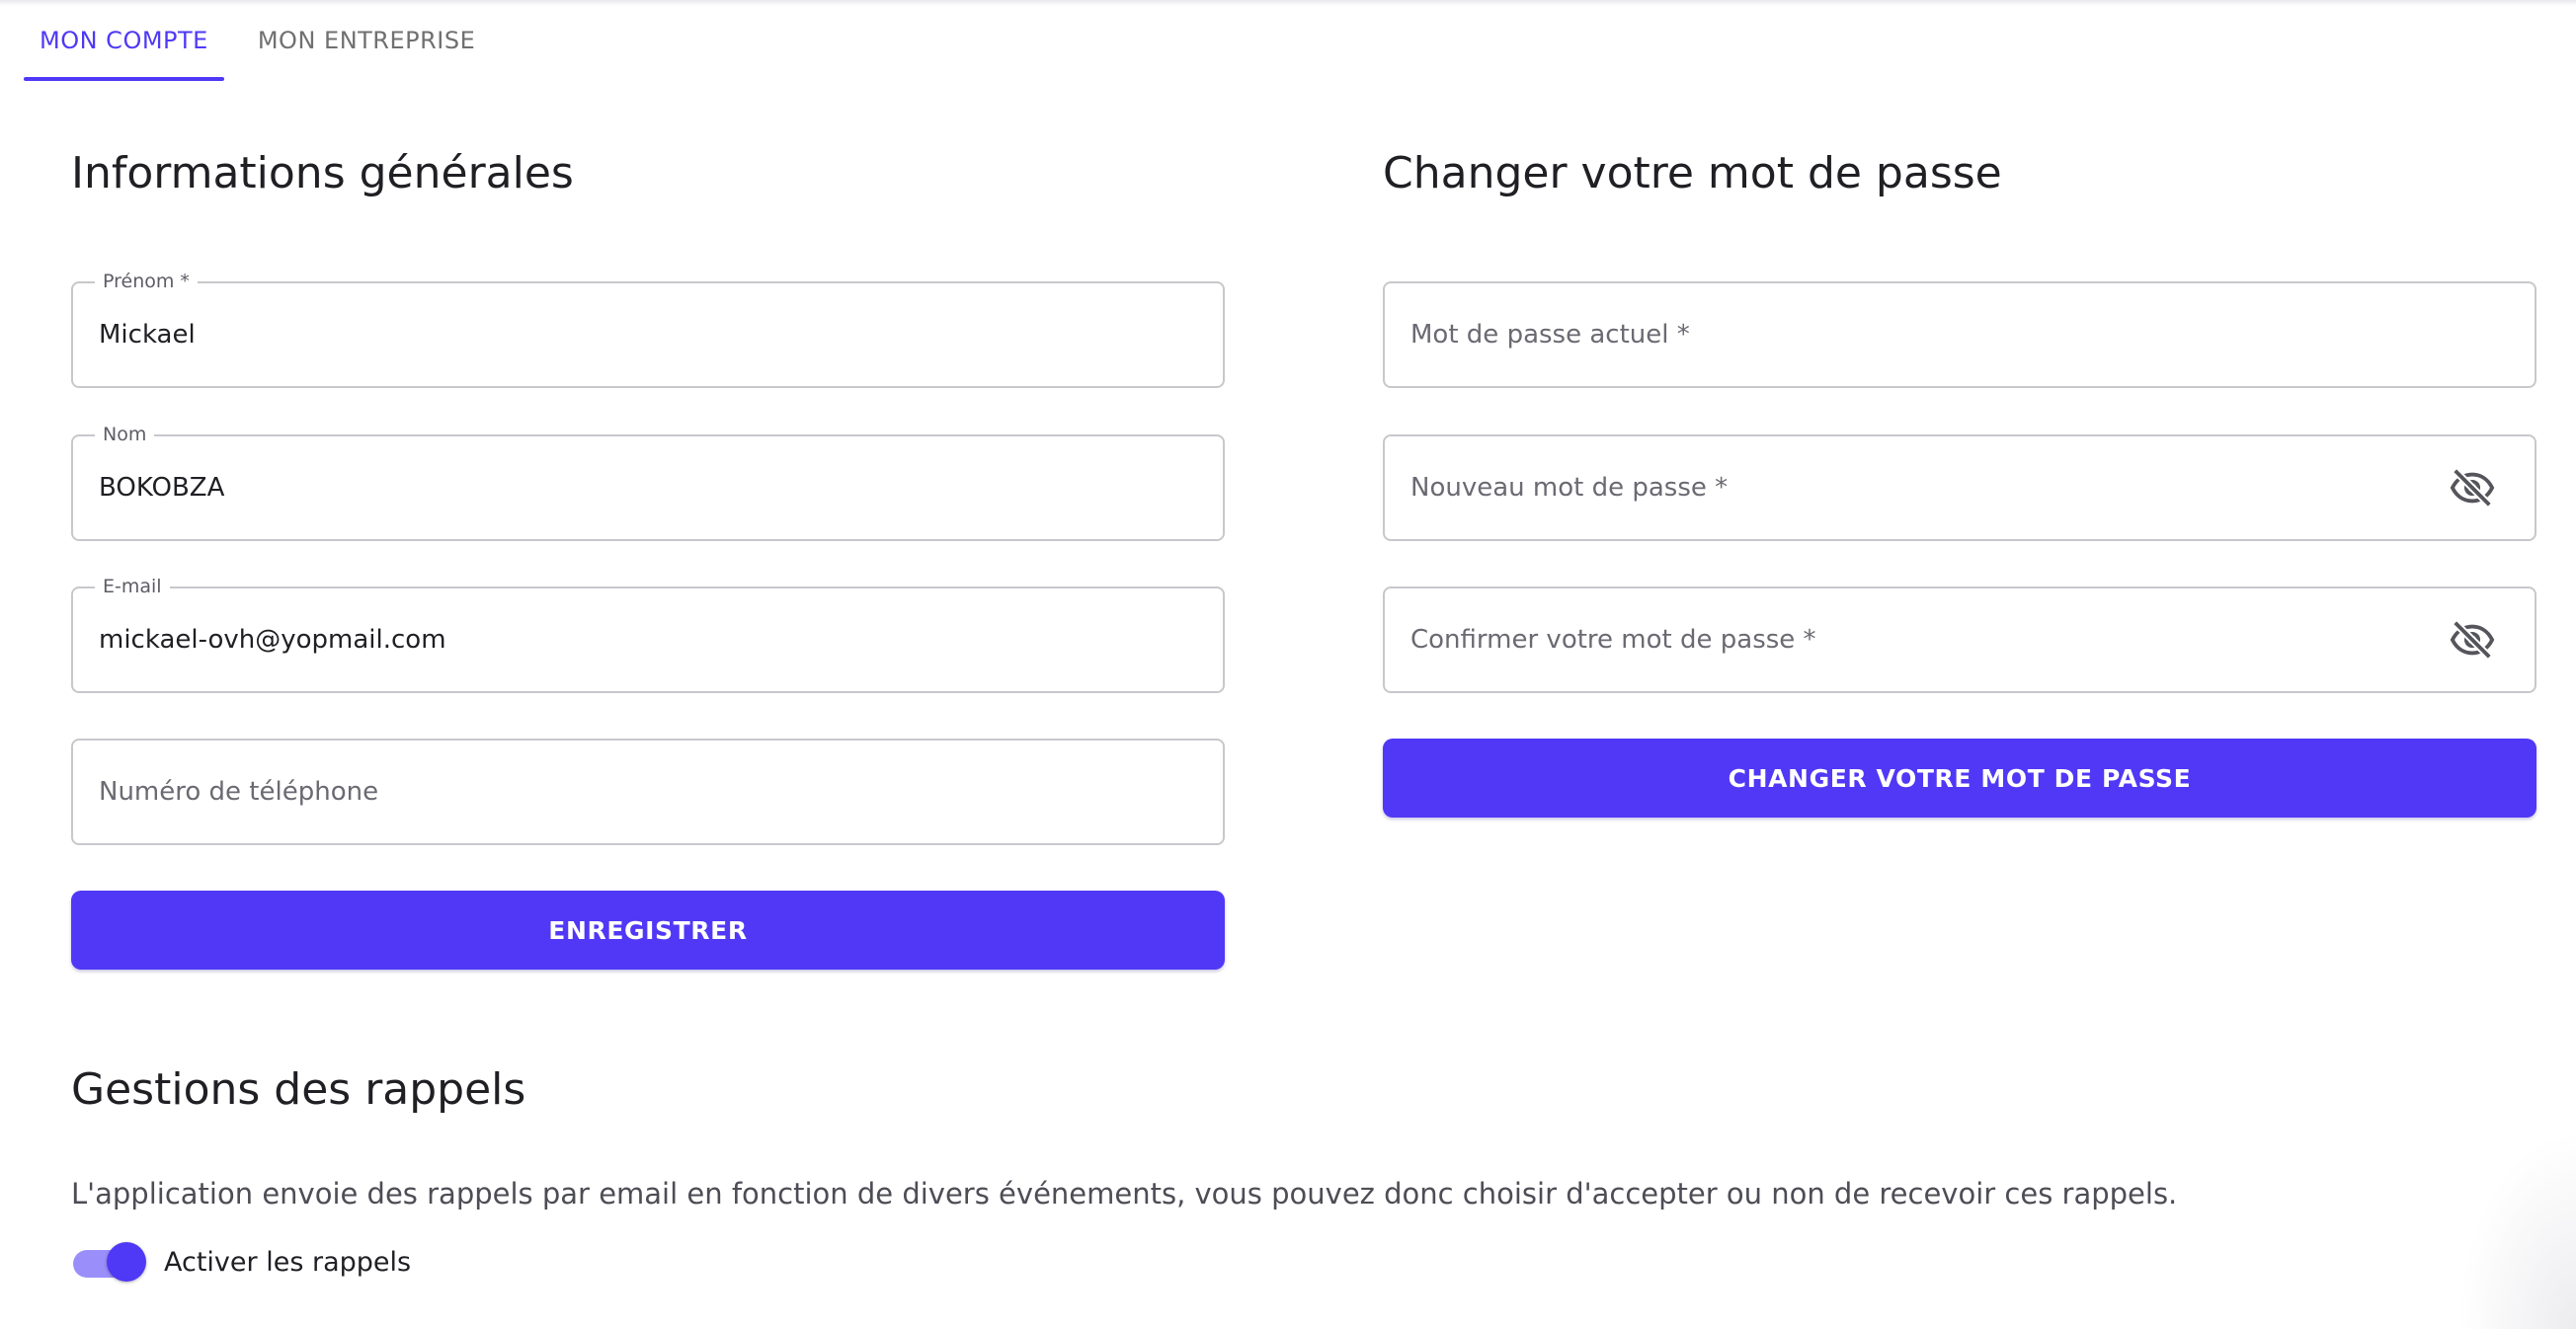 The image size is (2576, 1329). I want to click on reminders-toggle-label: Activer les rappels, so click(288, 1262).